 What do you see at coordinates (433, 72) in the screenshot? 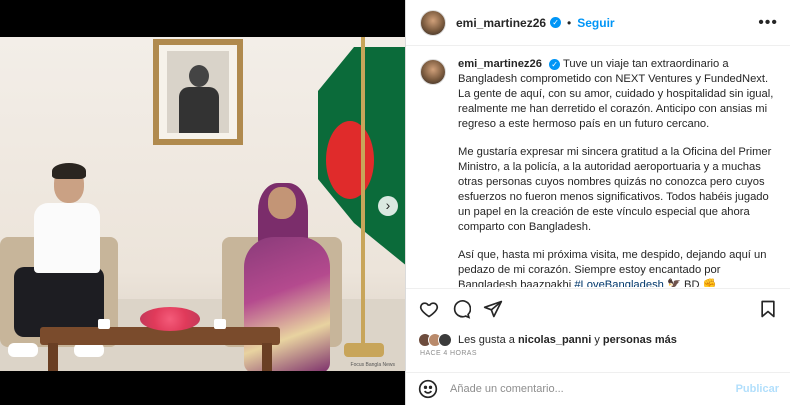
I see `caption-author-avatar` at bounding box center [433, 72].